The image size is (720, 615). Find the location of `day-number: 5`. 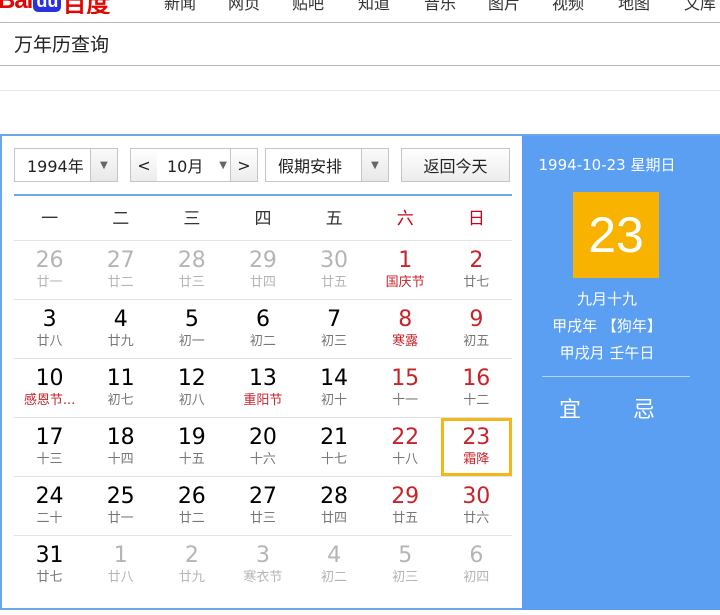

day-number: 5 is located at coordinates (191, 319).